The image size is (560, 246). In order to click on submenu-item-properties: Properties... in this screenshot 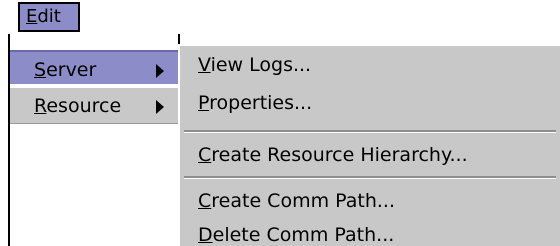, I will do `click(370, 103)`.